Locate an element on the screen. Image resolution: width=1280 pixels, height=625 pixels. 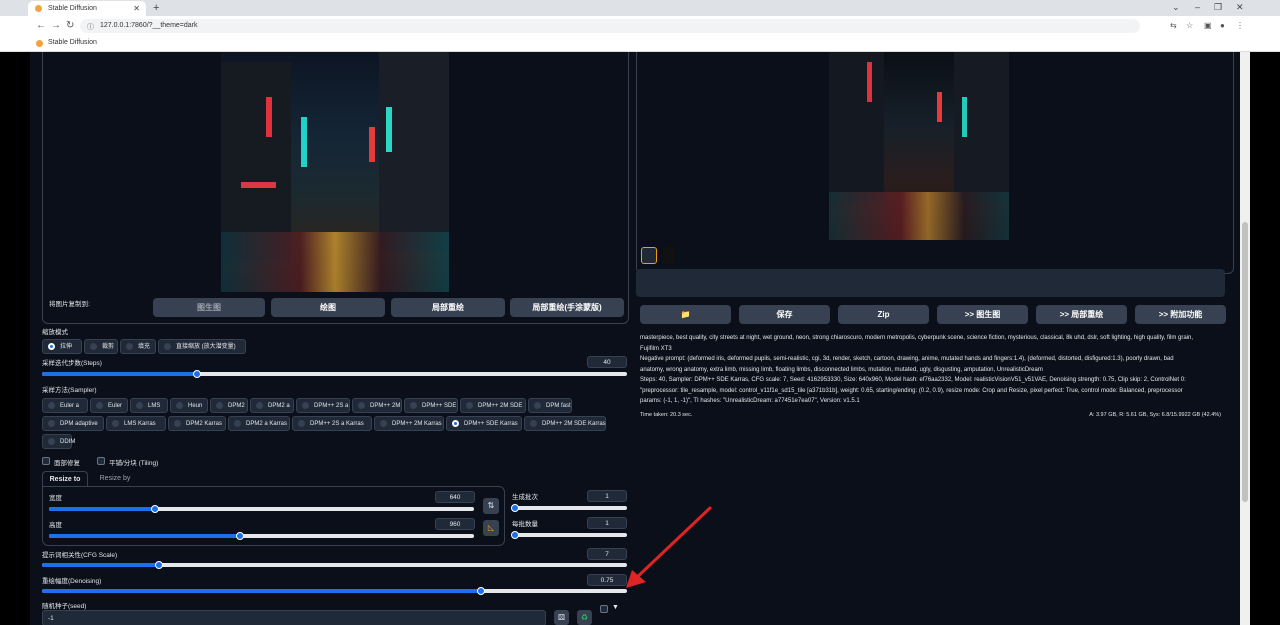
profile-icon: ● is located at coordinates (1222, 25).